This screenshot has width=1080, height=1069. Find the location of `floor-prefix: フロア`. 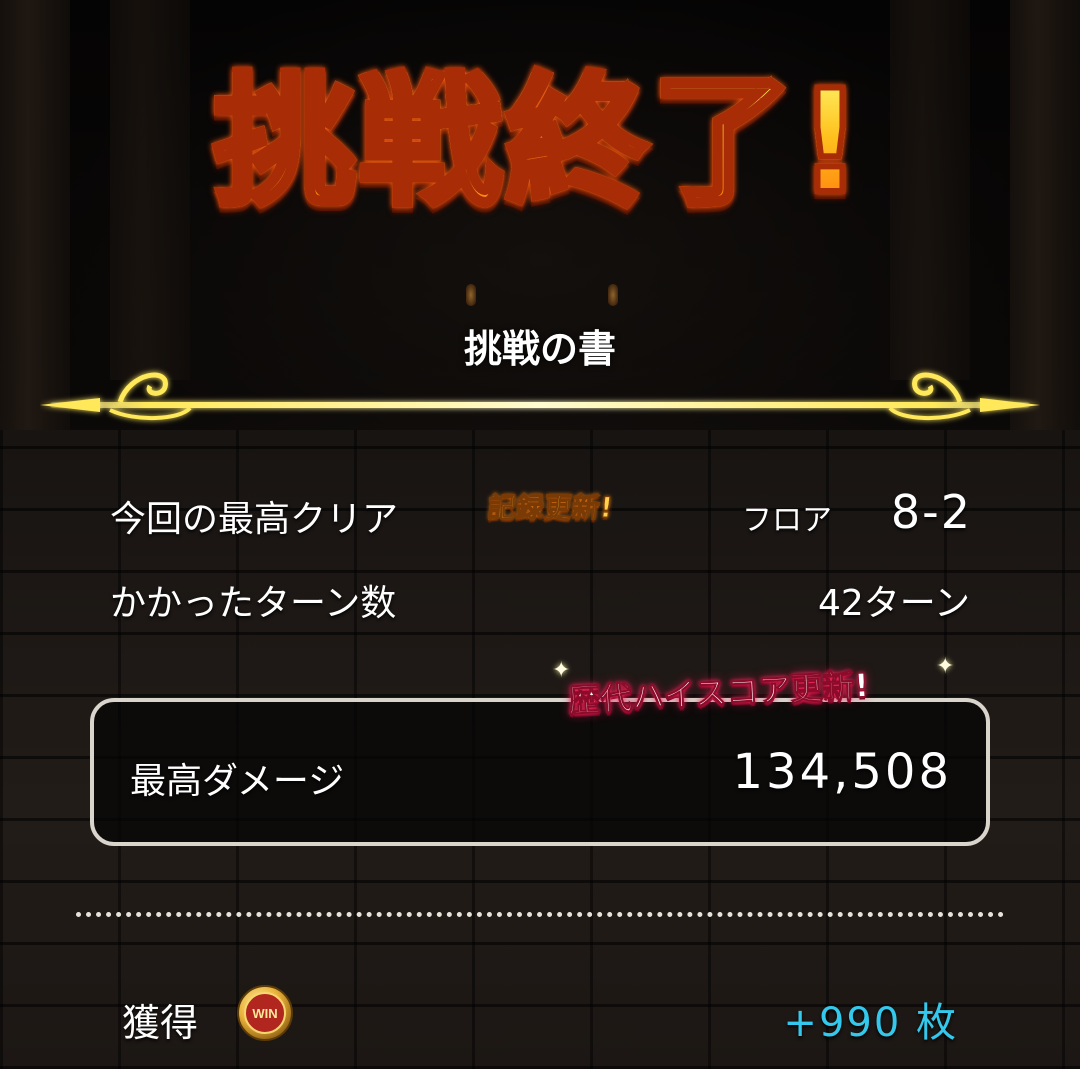

floor-prefix: フロア is located at coordinates (787, 520).